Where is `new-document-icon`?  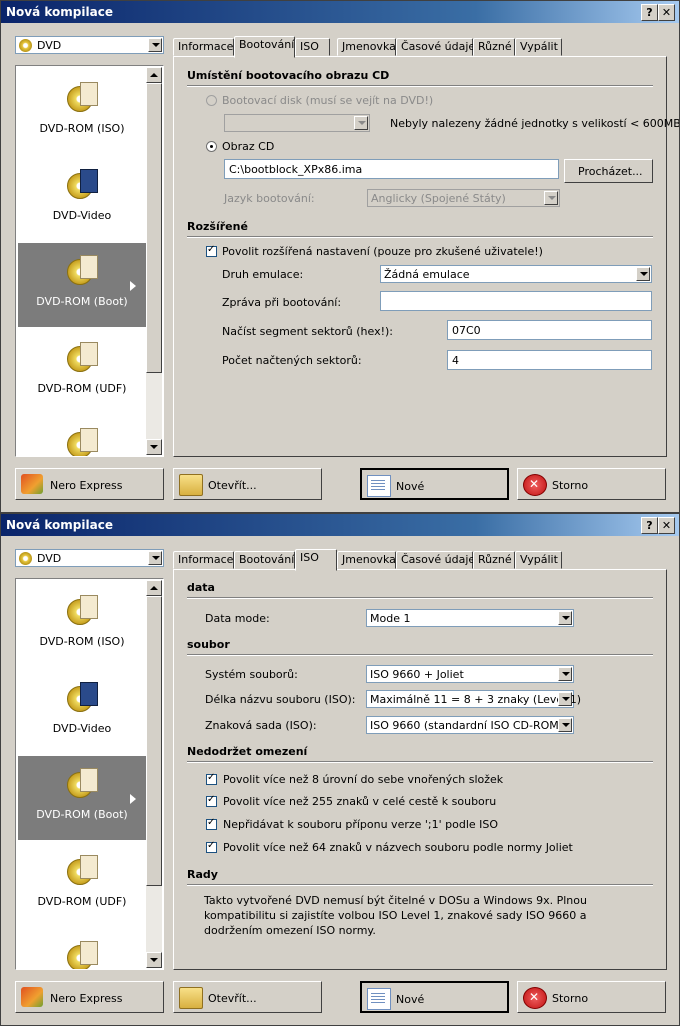
new-document-icon is located at coordinates (379, 486).